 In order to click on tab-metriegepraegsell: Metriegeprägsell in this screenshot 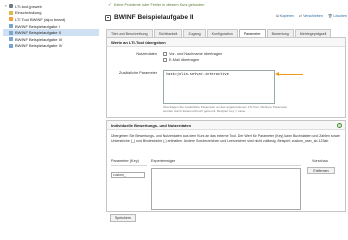, I will do `click(313, 33)`.